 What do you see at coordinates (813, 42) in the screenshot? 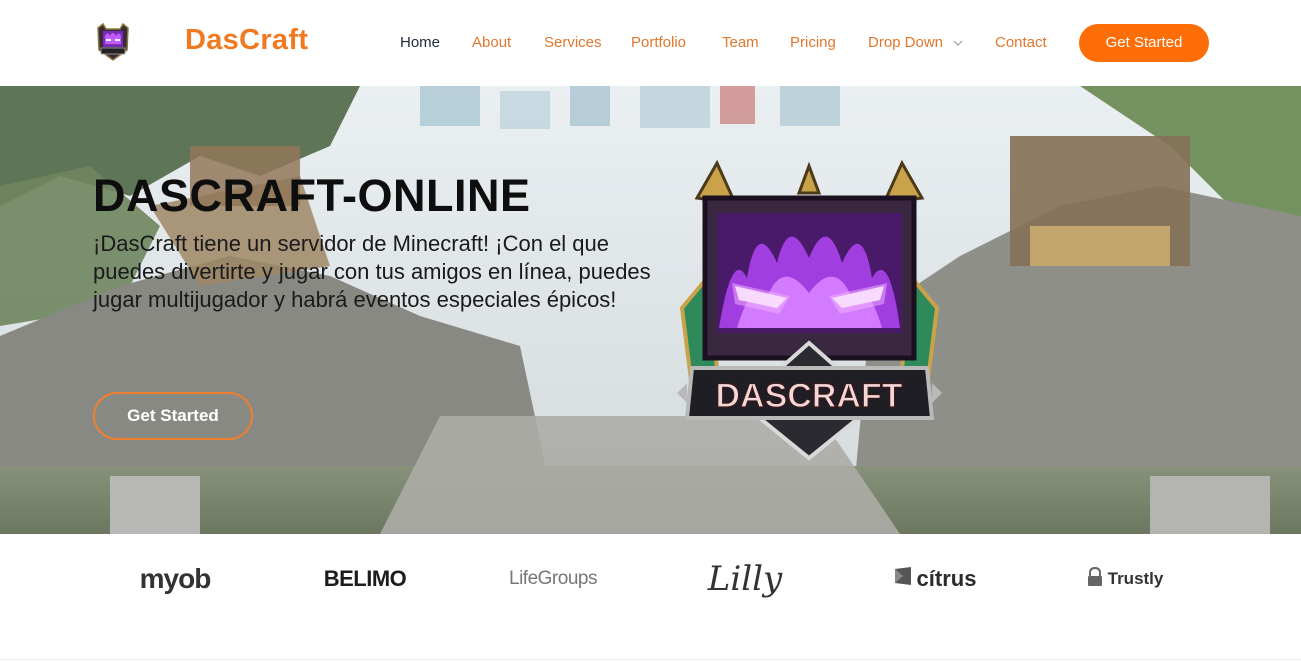
I see `nav-pricing: Pricing` at bounding box center [813, 42].